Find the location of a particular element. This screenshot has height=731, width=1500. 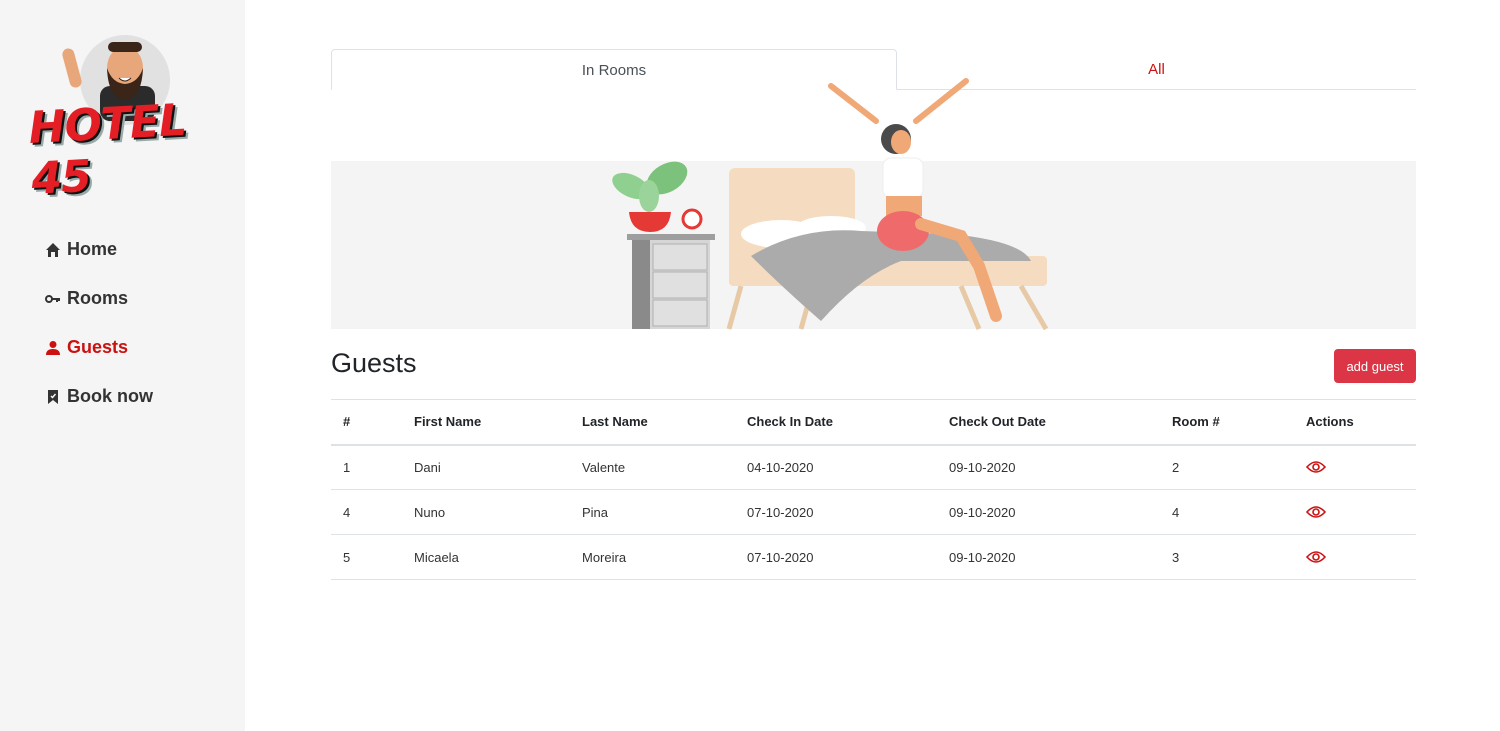

add-guest-button: add guest is located at coordinates (1375, 366).